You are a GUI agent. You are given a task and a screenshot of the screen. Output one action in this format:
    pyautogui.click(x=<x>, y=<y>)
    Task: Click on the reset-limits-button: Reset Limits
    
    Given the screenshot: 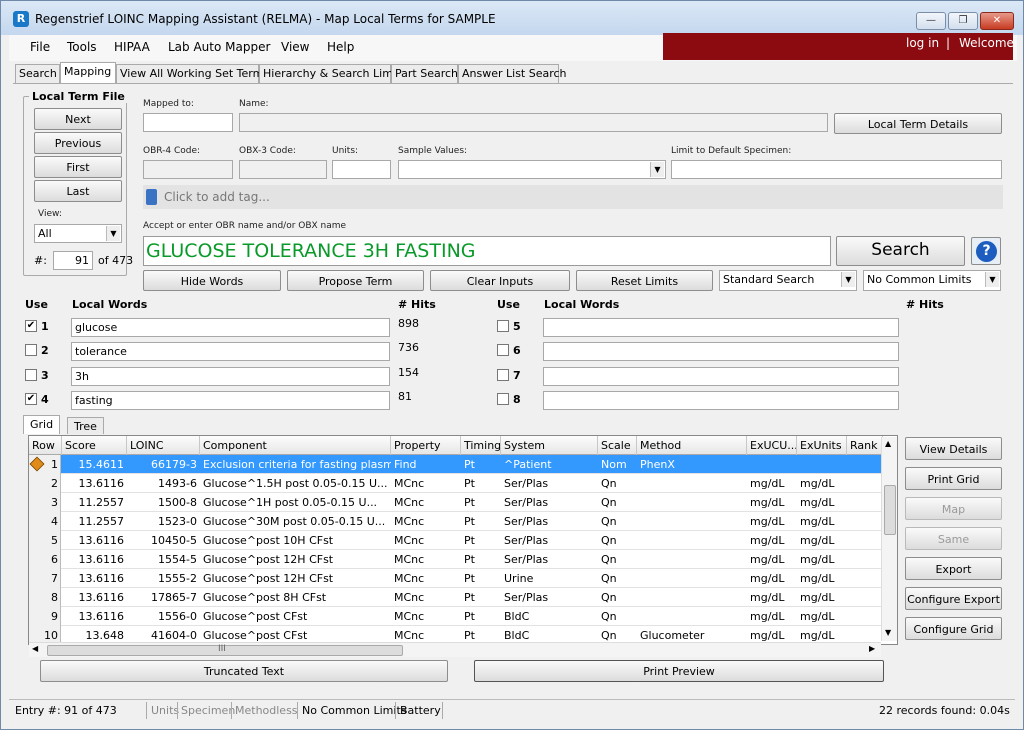 What is the action you would take?
    pyautogui.click(x=644, y=280)
    